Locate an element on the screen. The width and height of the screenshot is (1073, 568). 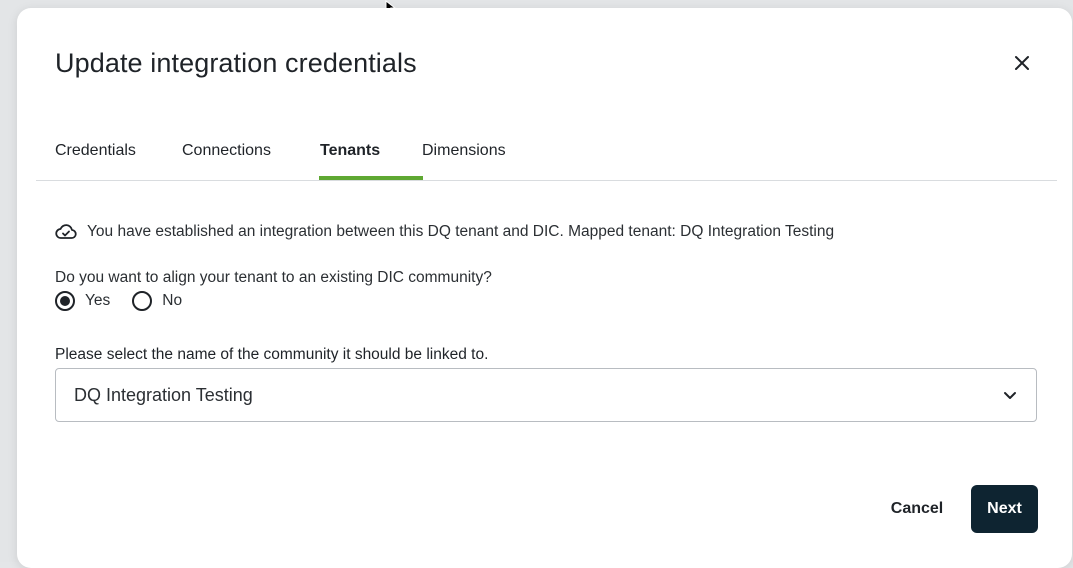
radio-selected-dot is located at coordinates (65, 301).